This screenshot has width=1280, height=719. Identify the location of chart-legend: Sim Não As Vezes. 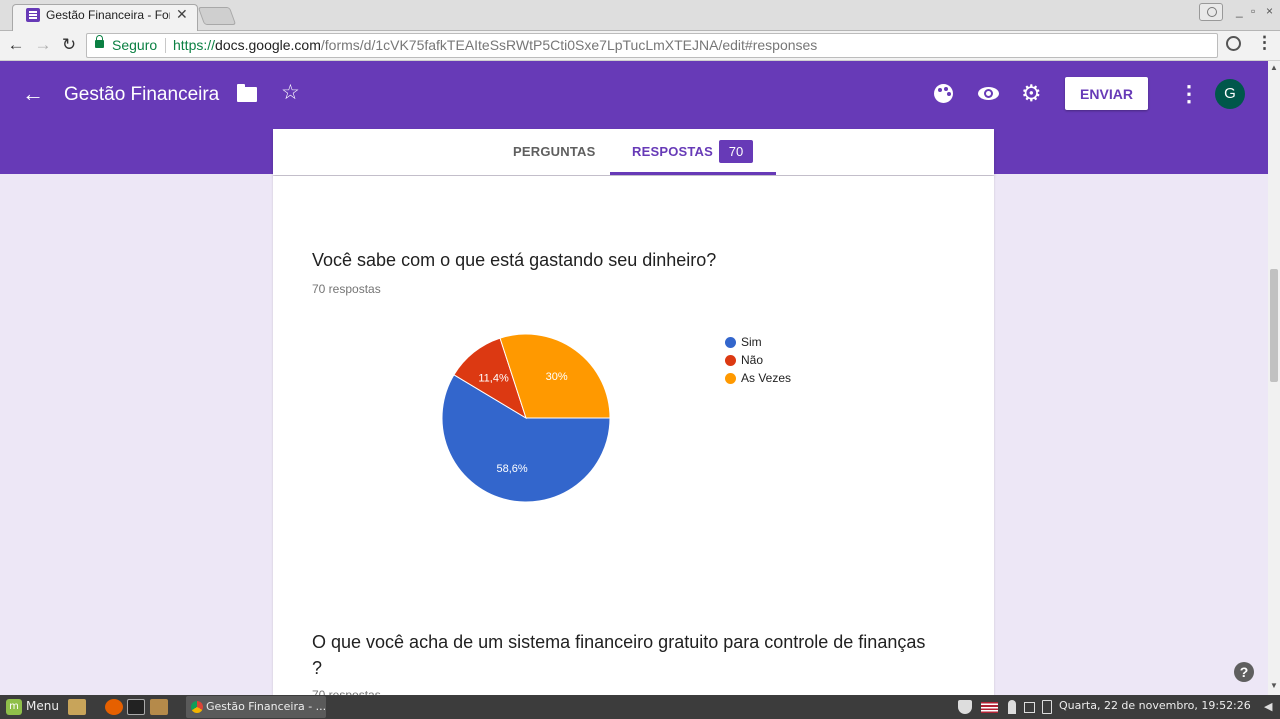
(758, 360).